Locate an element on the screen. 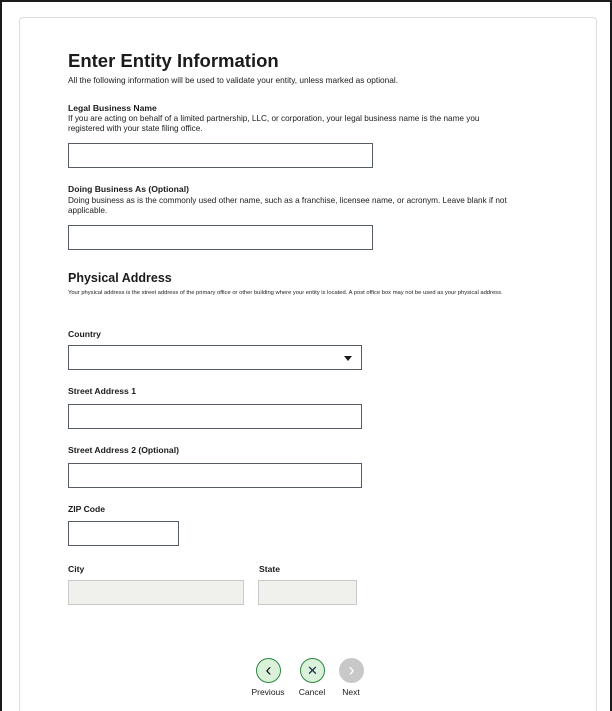  street-address-1-input is located at coordinates (215, 416).